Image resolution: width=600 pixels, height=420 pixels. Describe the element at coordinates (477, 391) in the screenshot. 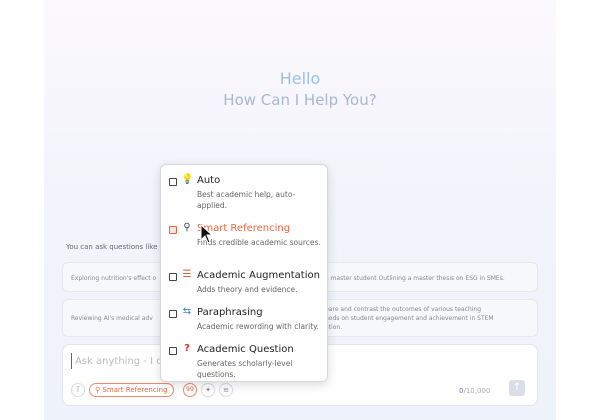

I see `character-count-limit: /10,000` at that location.